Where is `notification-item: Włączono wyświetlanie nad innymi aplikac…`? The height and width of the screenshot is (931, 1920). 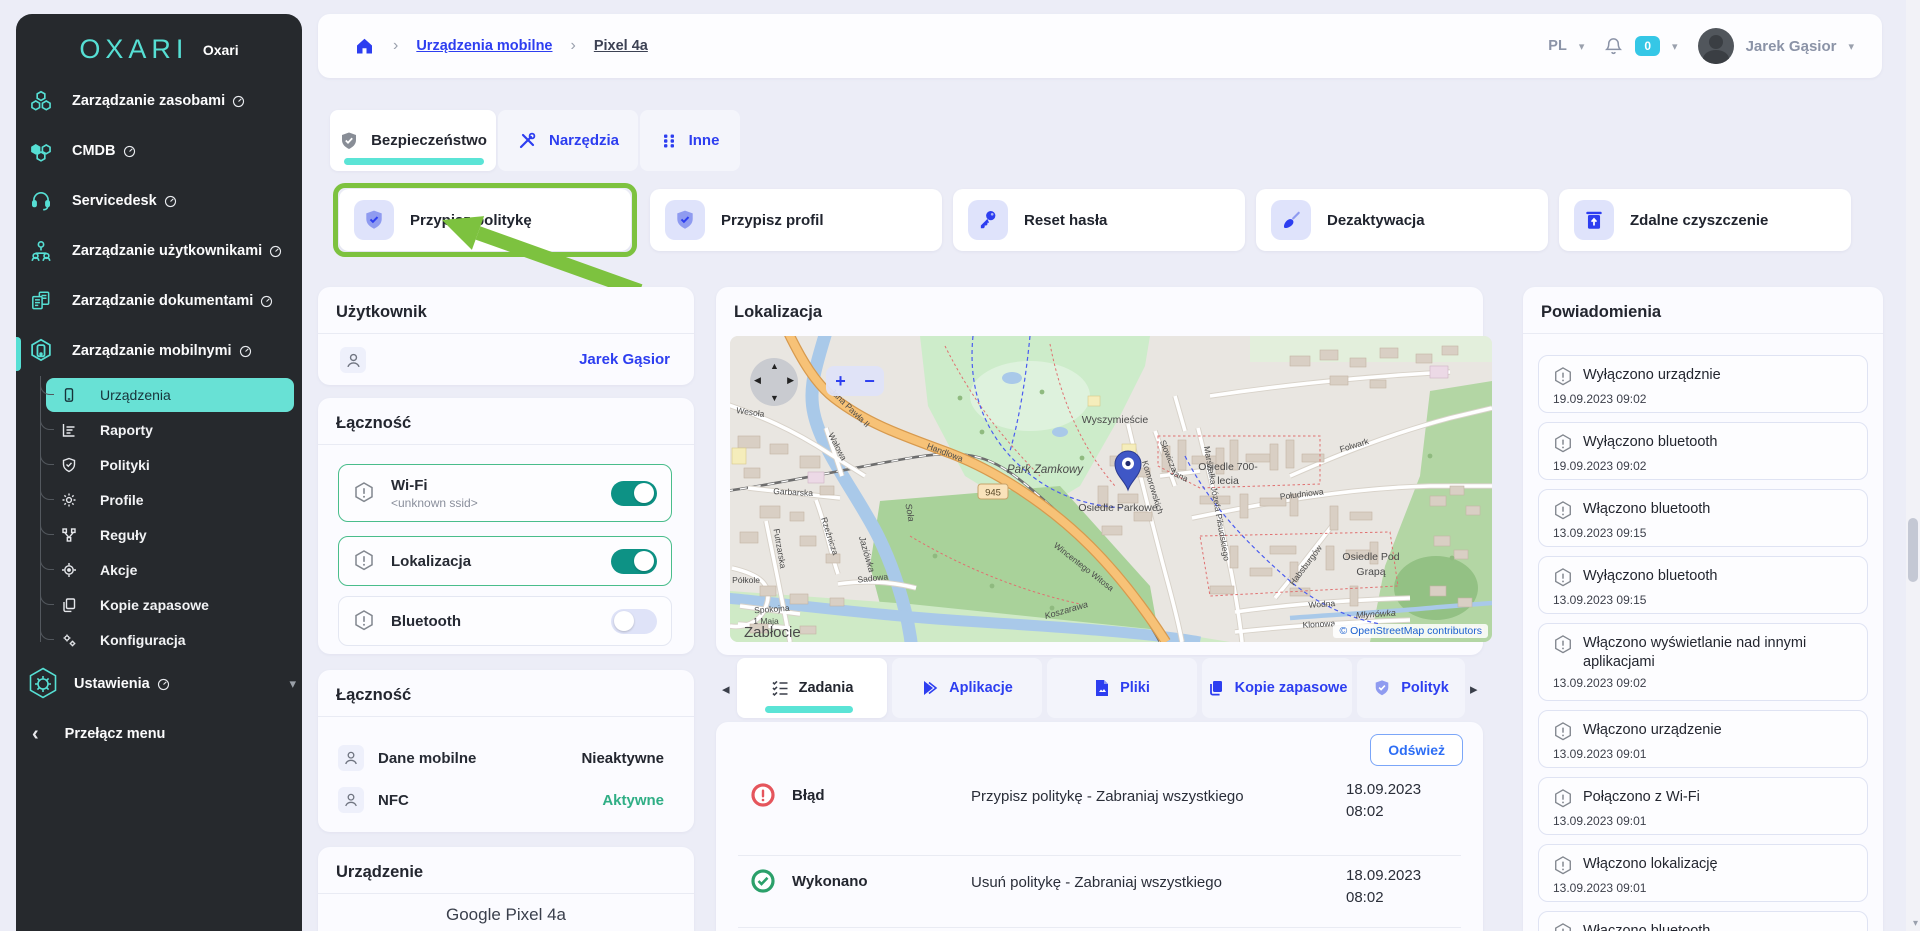 notification-item: Włączono wyświetlanie nad innymi aplikac… is located at coordinates (1703, 662).